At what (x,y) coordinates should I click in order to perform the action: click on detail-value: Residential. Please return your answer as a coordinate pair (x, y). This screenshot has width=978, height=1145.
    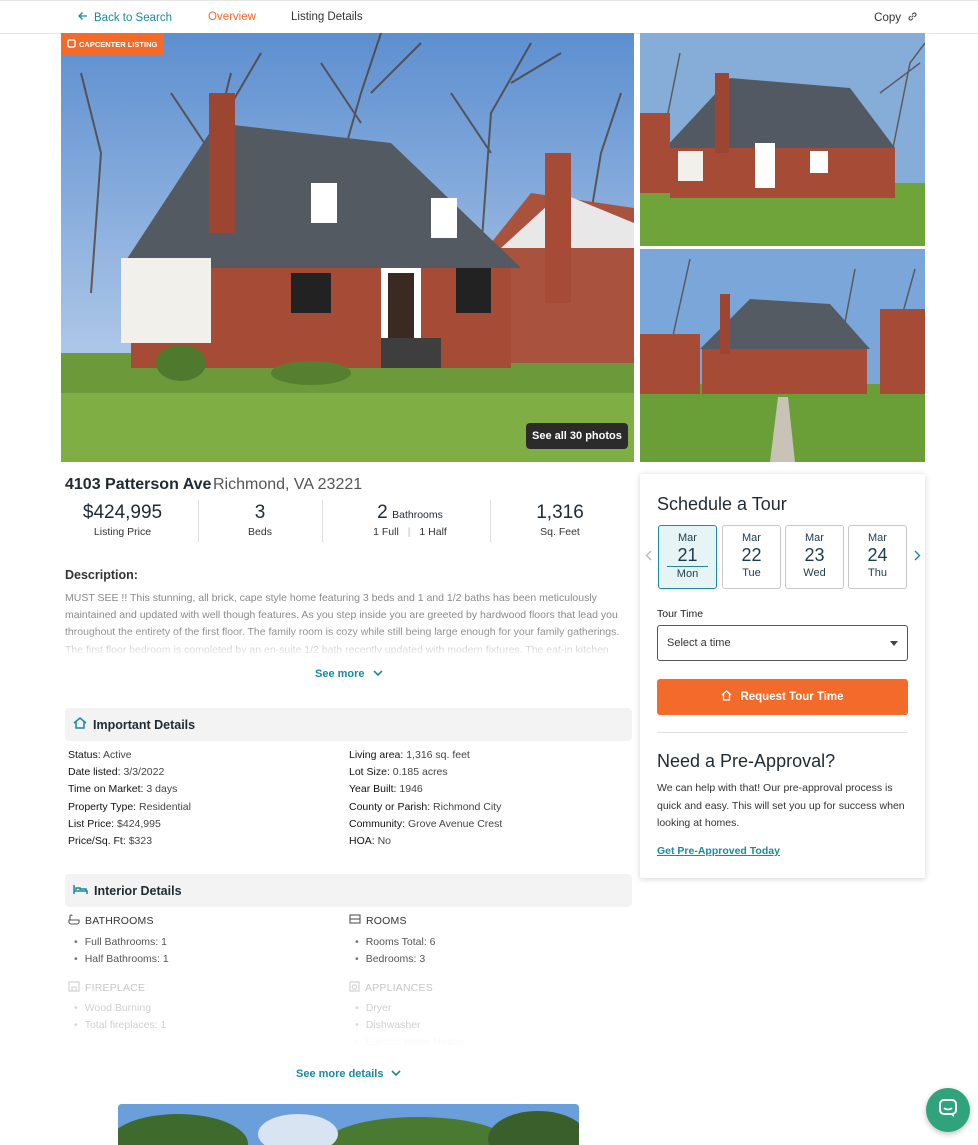
    Looking at the image, I should click on (165, 806).